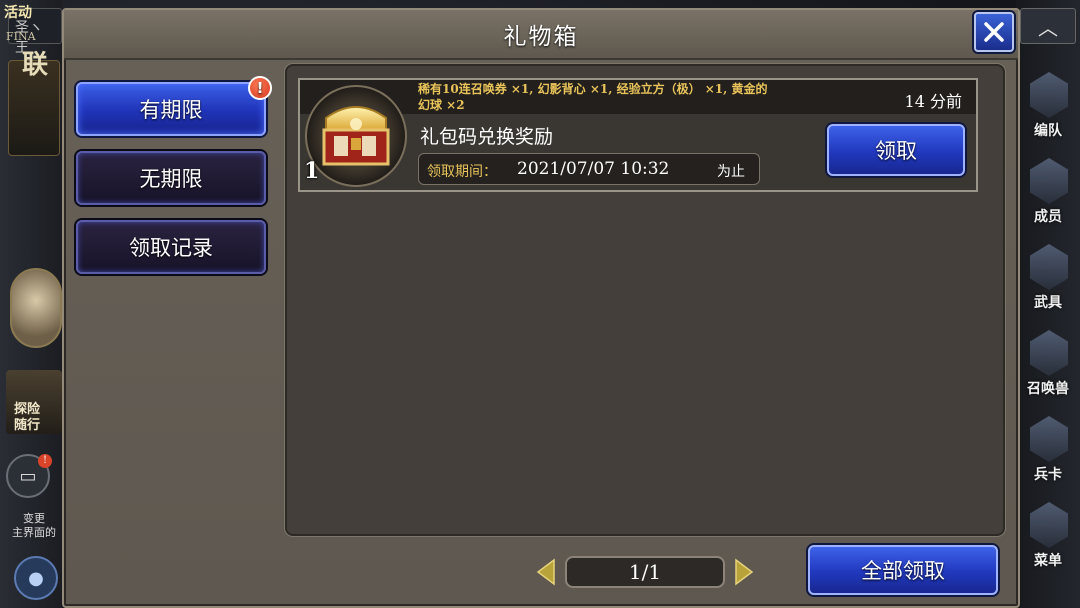 Image resolution: width=1080 pixels, height=608 pixels. What do you see at coordinates (260, 88) in the screenshot?
I see `alert-badge: !` at bounding box center [260, 88].